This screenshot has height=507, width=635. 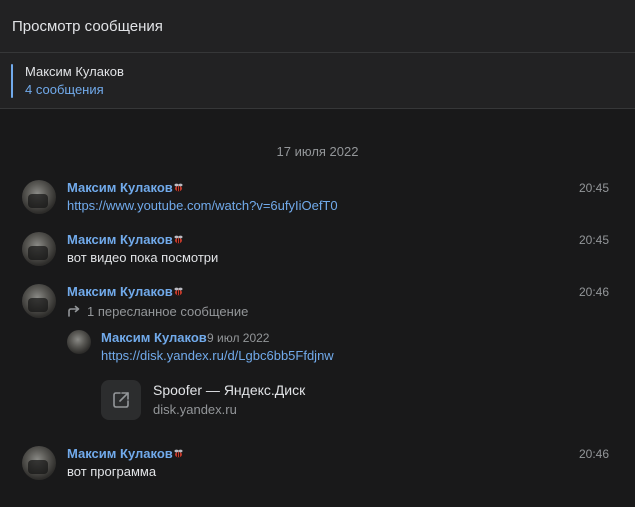 What do you see at coordinates (168, 311) in the screenshot?
I see `forwarded-label-text: 1 пересланное сообщение` at bounding box center [168, 311].